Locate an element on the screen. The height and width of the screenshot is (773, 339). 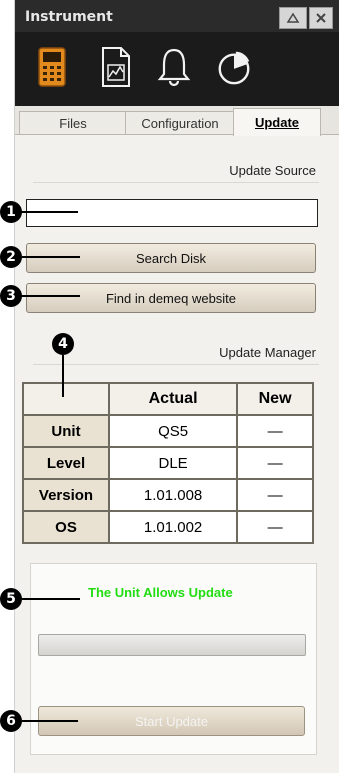
bell-icon is located at coordinates (174, 67).